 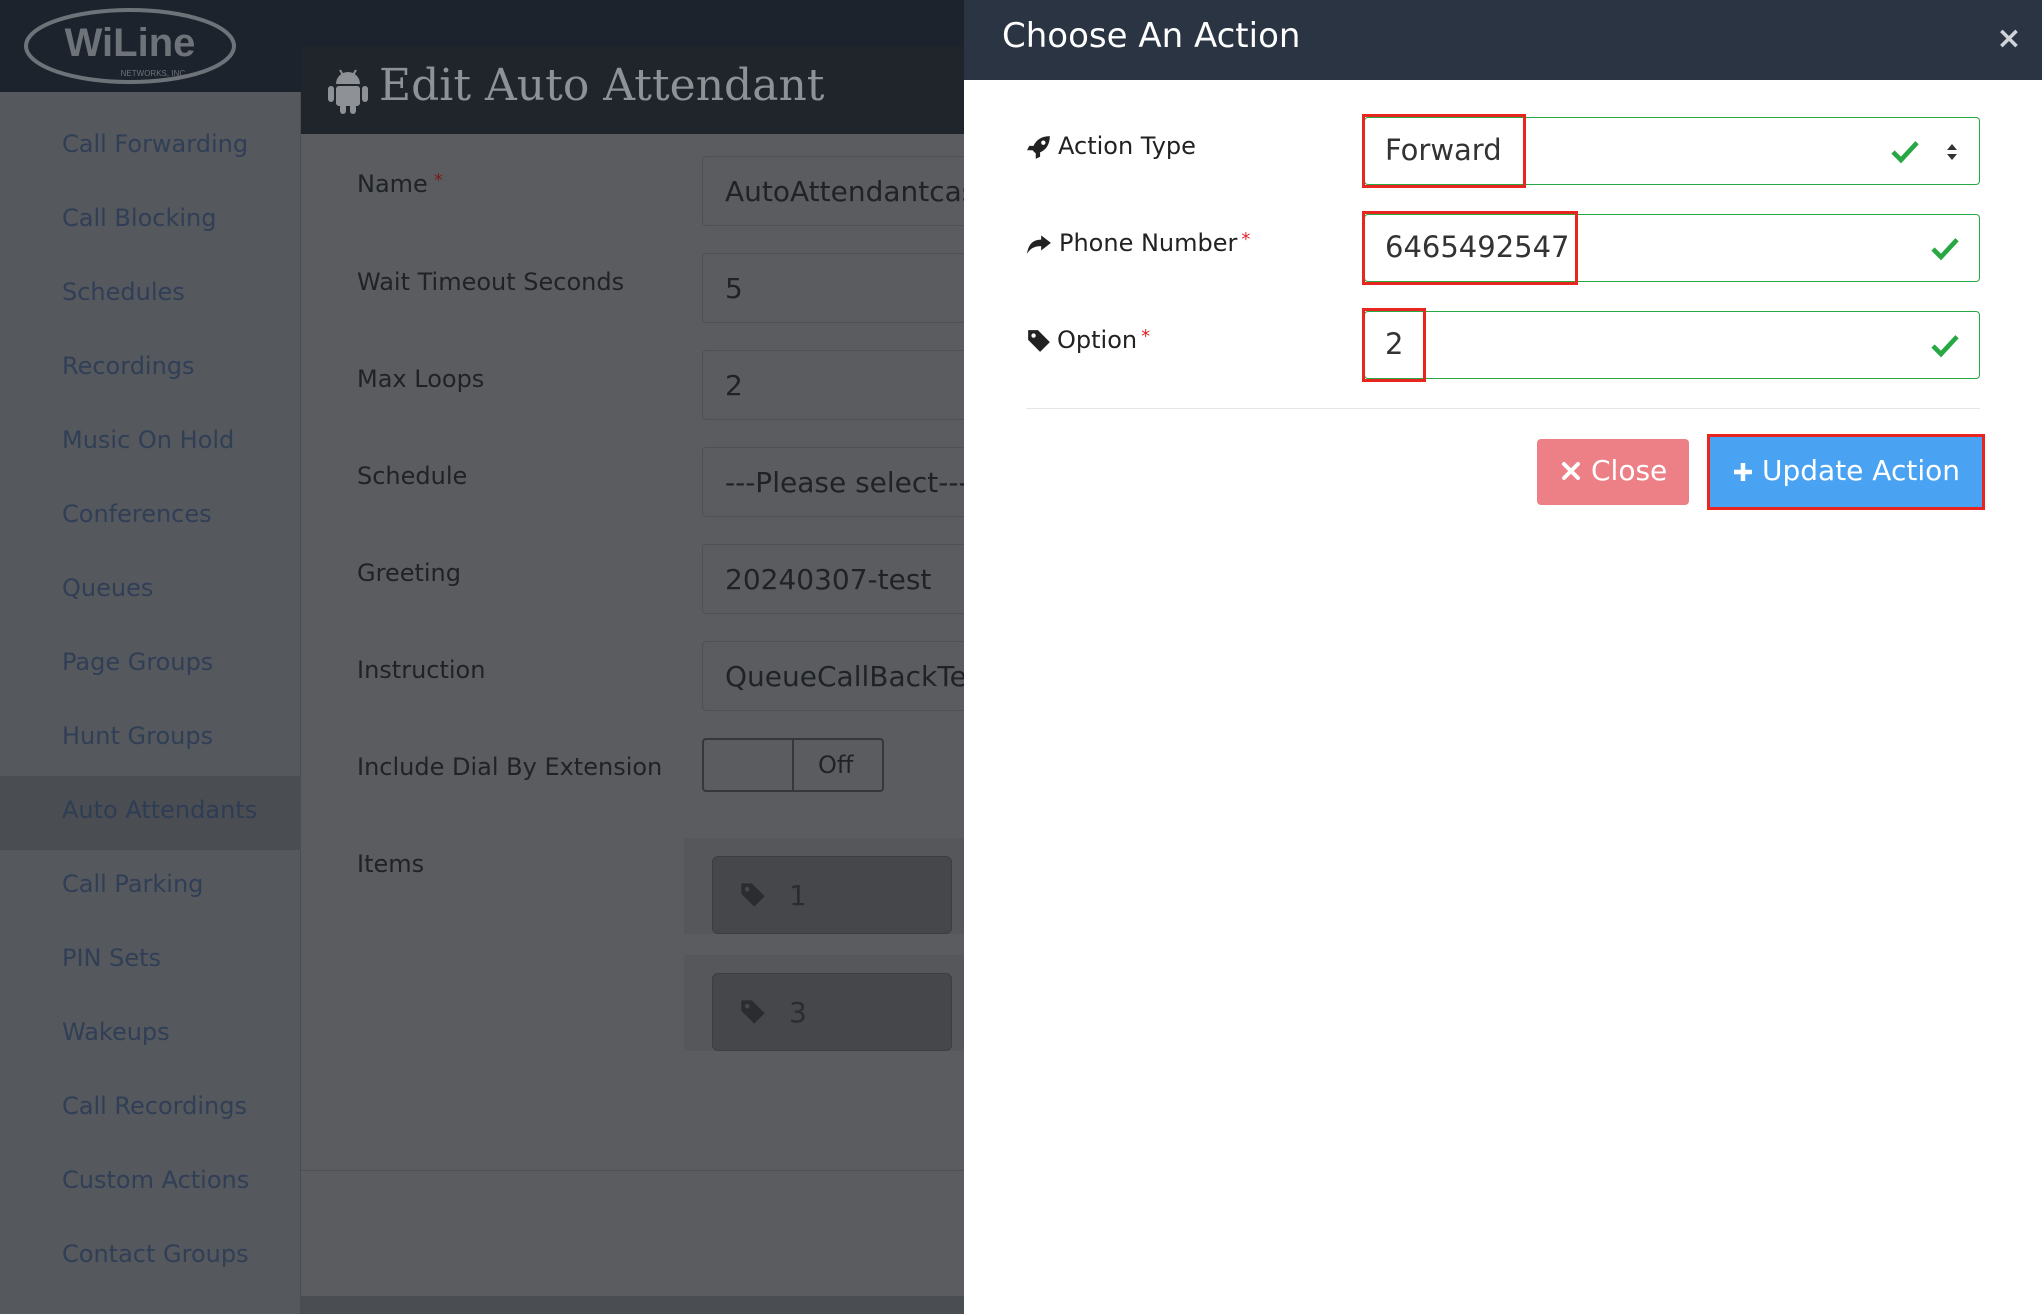 I want to click on logo-text: WiLine, so click(x=130, y=43).